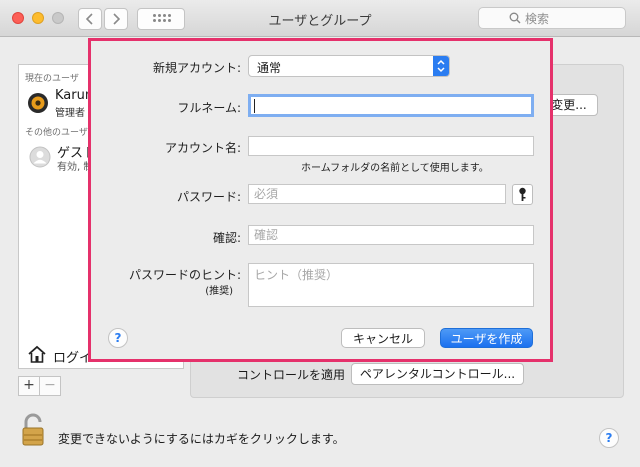 This screenshot has width=640, height=467. What do you see at coordinates (40, 157) in the screenshot?
I see `guest-avatar-icon` at bounding box center [40, 157].